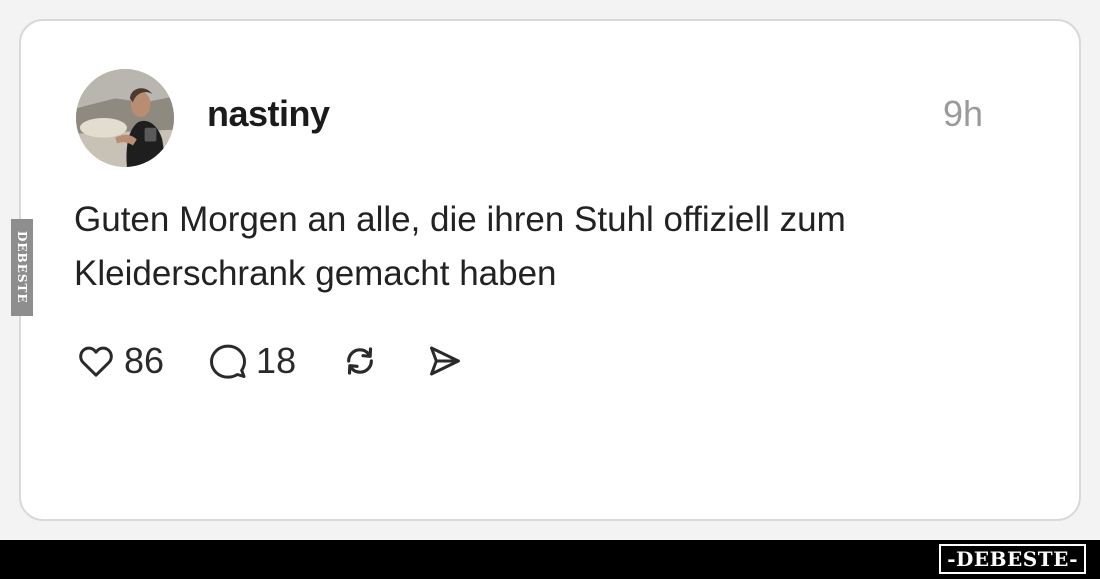 The width and height of the screenshot is (1100, 579). I want to click on post-timestamp: 9h, so click(962, 113).